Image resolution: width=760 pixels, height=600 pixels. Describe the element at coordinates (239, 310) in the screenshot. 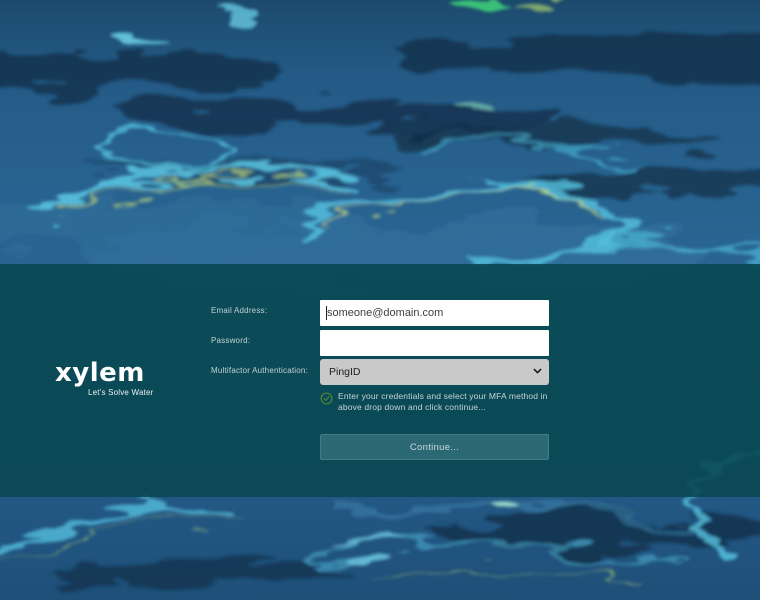

I see `email-label: Email Address:` at that location.